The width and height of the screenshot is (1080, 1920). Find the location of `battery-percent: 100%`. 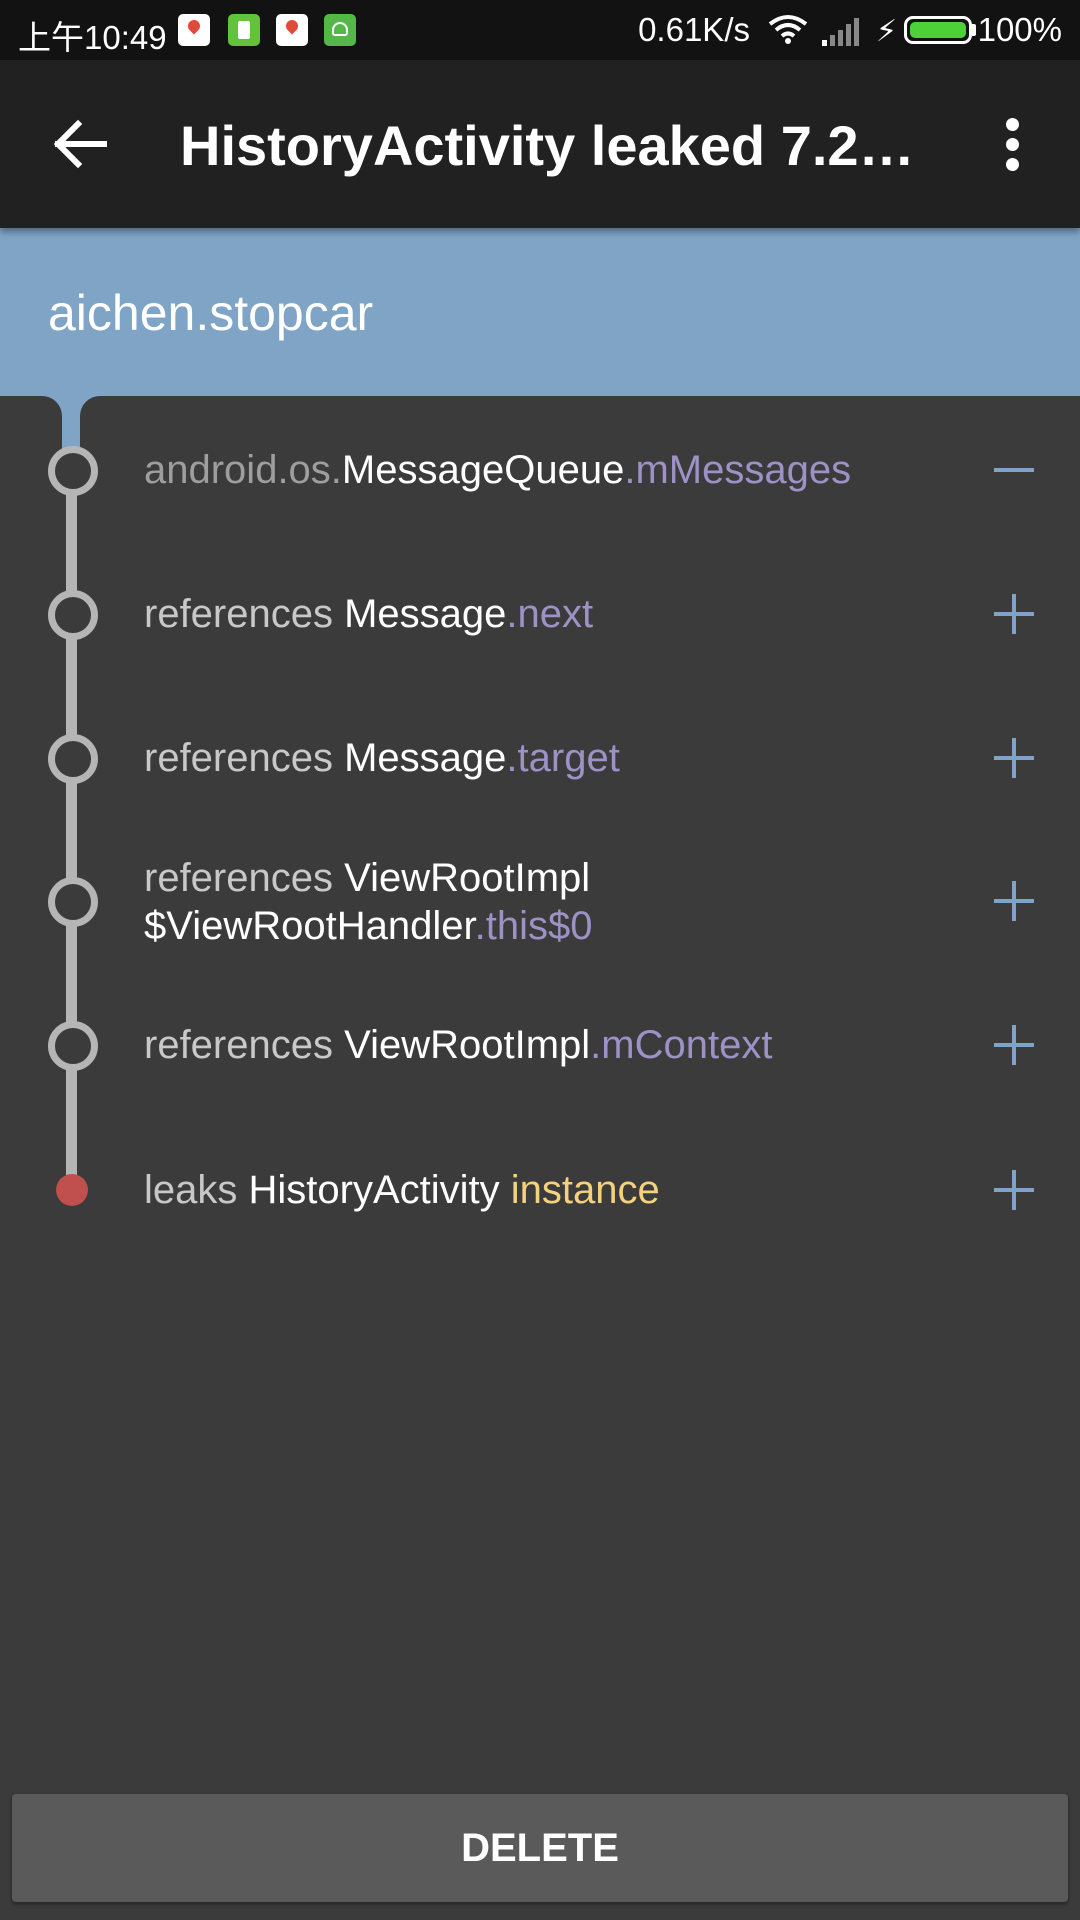

battery-percent: 100% is located at coordinates (1019, 29).